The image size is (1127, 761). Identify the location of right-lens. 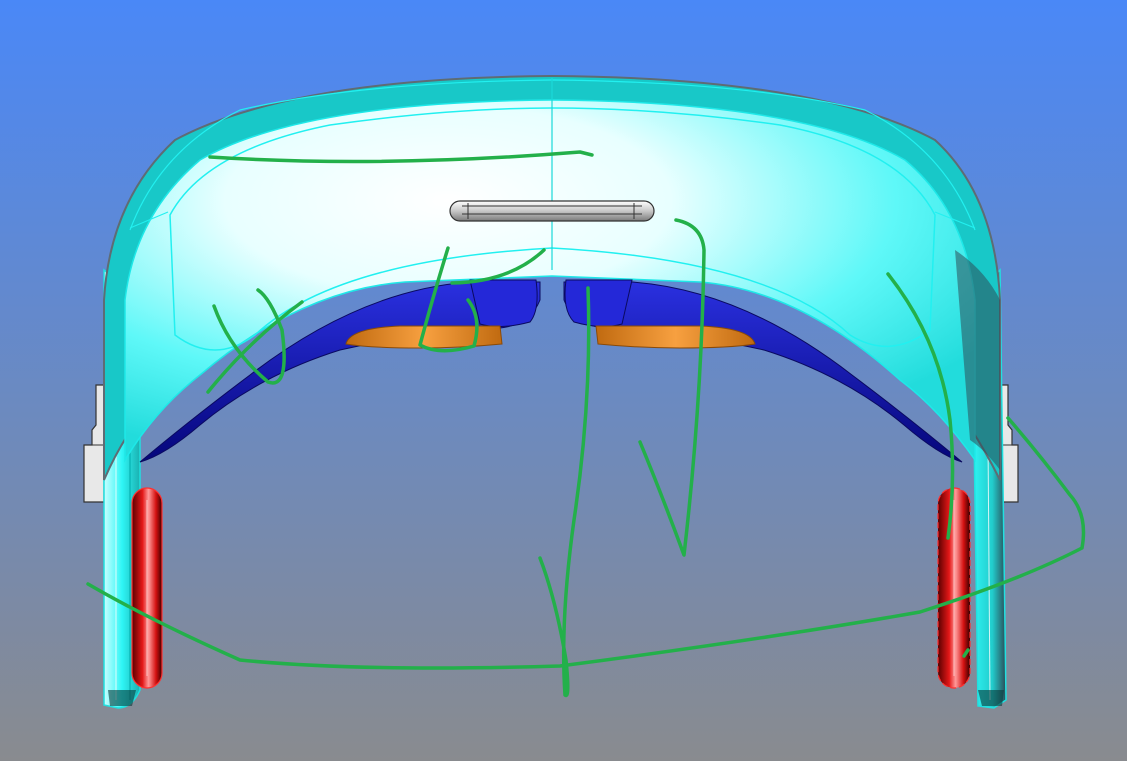
(675, 337).